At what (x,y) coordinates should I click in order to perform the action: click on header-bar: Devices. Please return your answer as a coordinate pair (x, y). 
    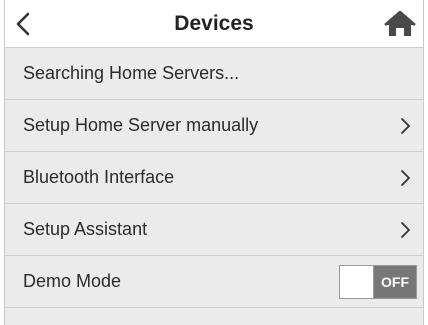
    Looking at the image, I should click on (214, 24).